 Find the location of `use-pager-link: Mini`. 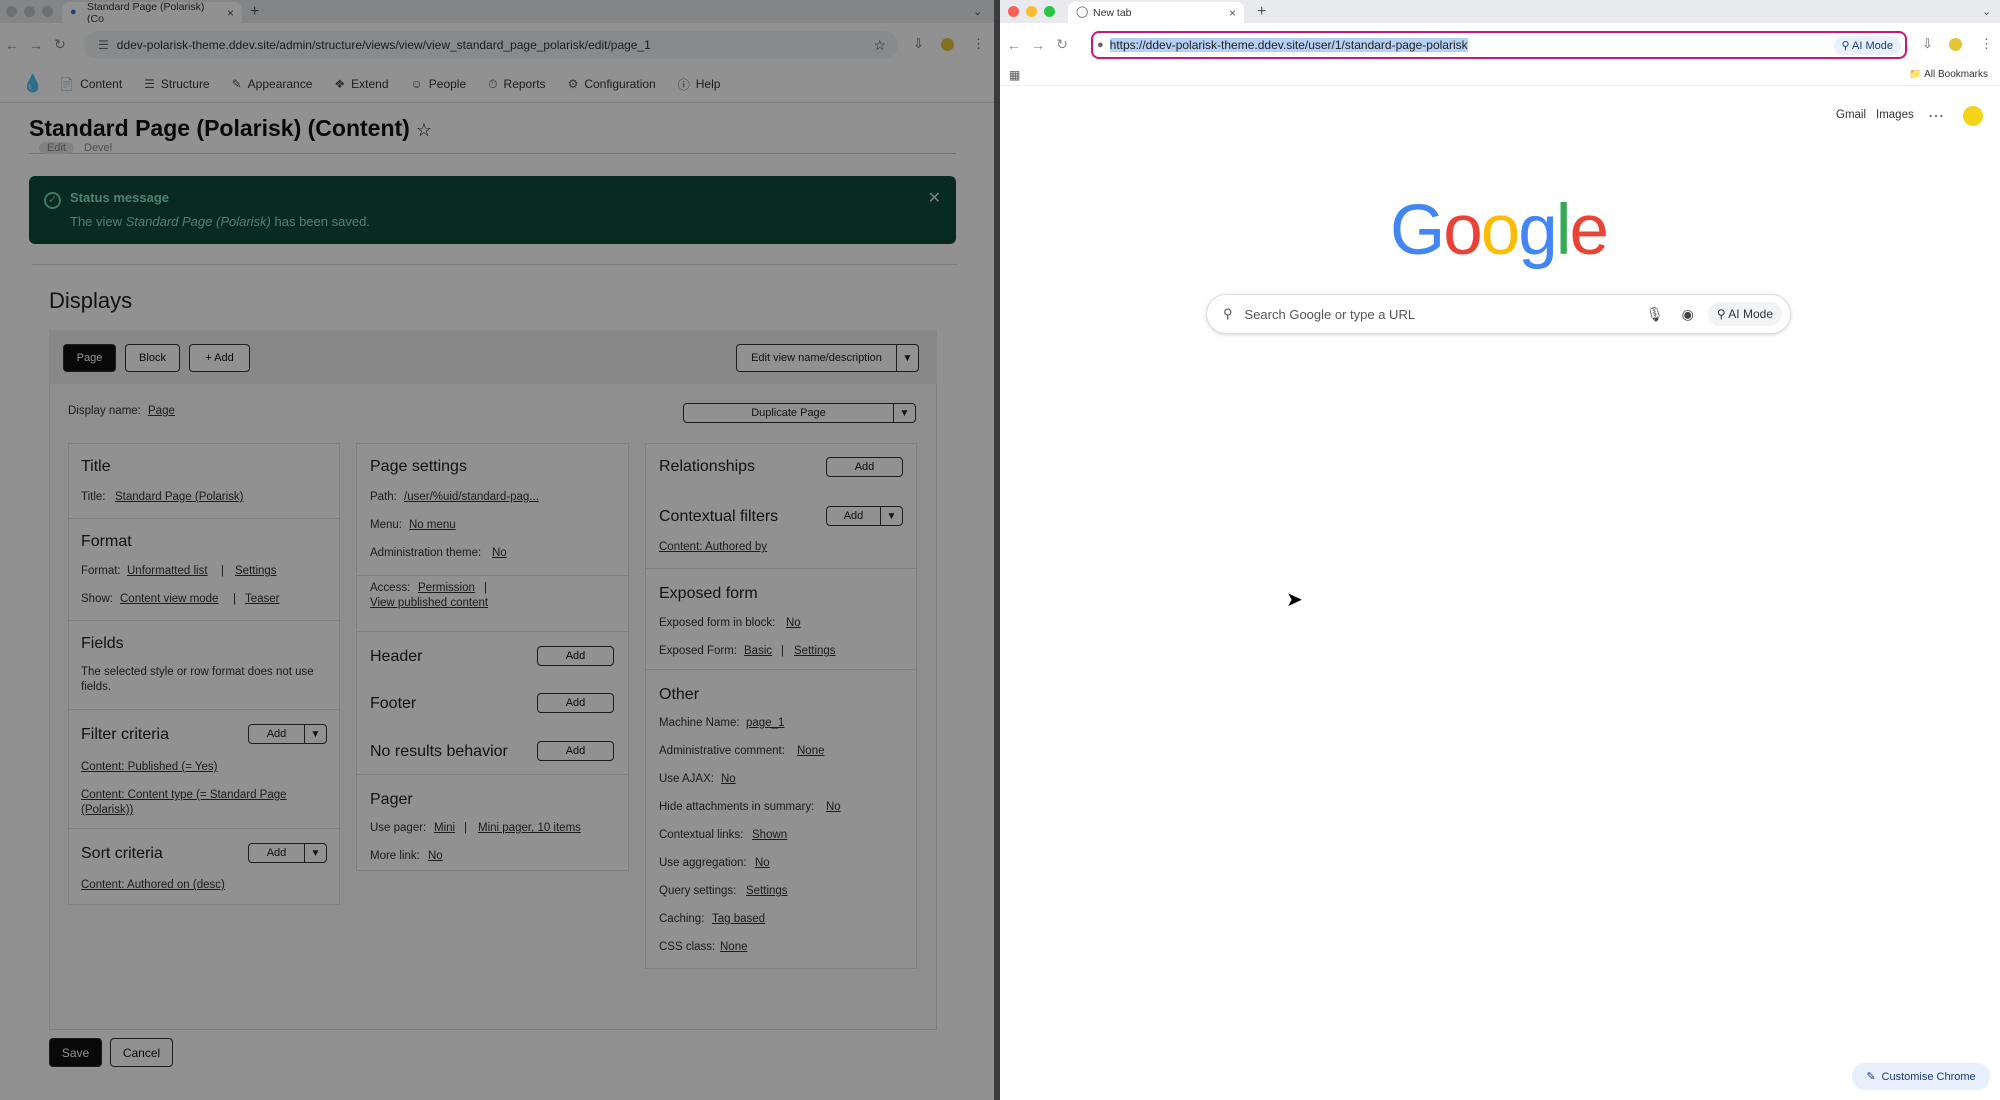

use-pager-link: Mini is located at coordinates (444, 828).